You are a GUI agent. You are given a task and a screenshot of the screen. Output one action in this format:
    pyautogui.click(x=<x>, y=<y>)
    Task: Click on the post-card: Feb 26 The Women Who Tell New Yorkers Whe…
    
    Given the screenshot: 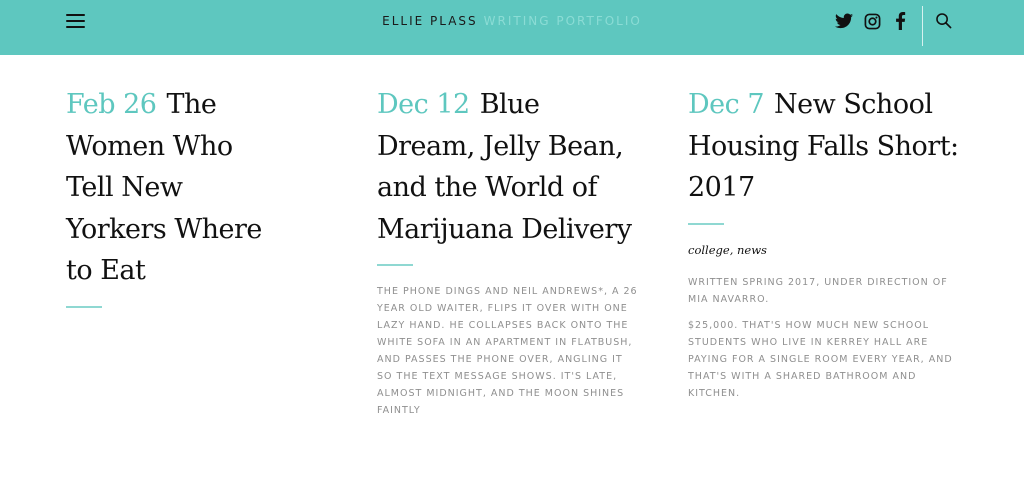 What is the action you would take?
    pyautogui.click(x=176, y=196)
    